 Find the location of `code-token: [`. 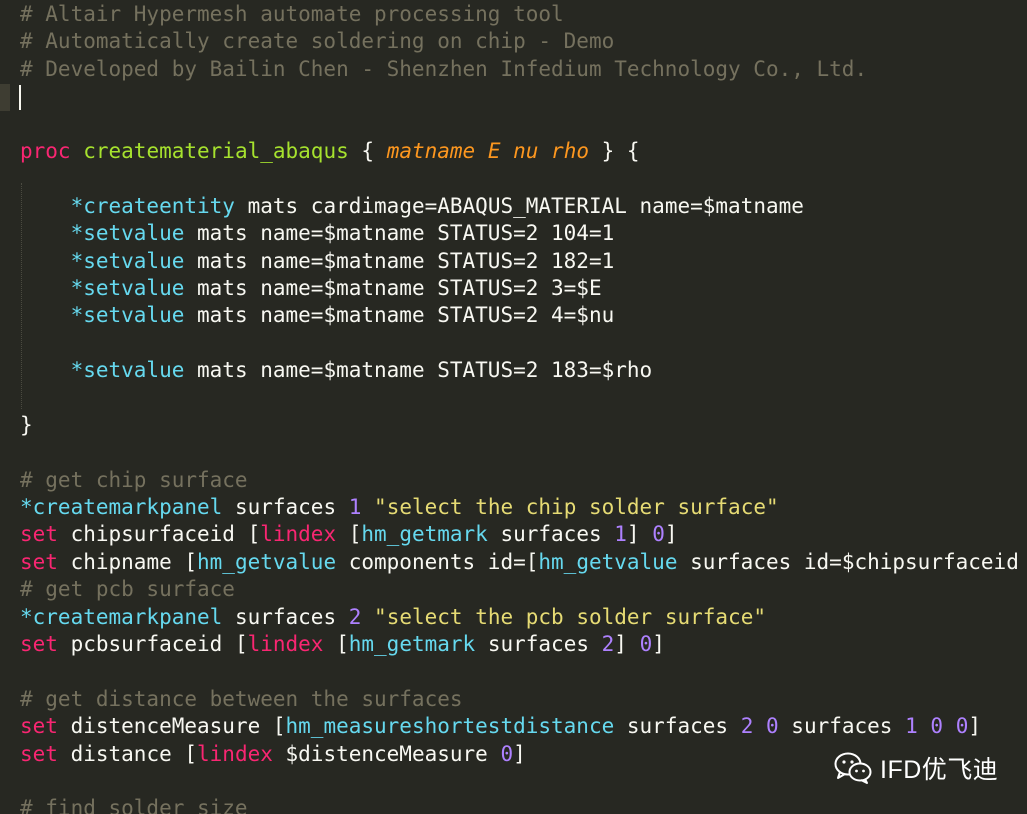

code-token: [ is located at coordinates (349, 534).